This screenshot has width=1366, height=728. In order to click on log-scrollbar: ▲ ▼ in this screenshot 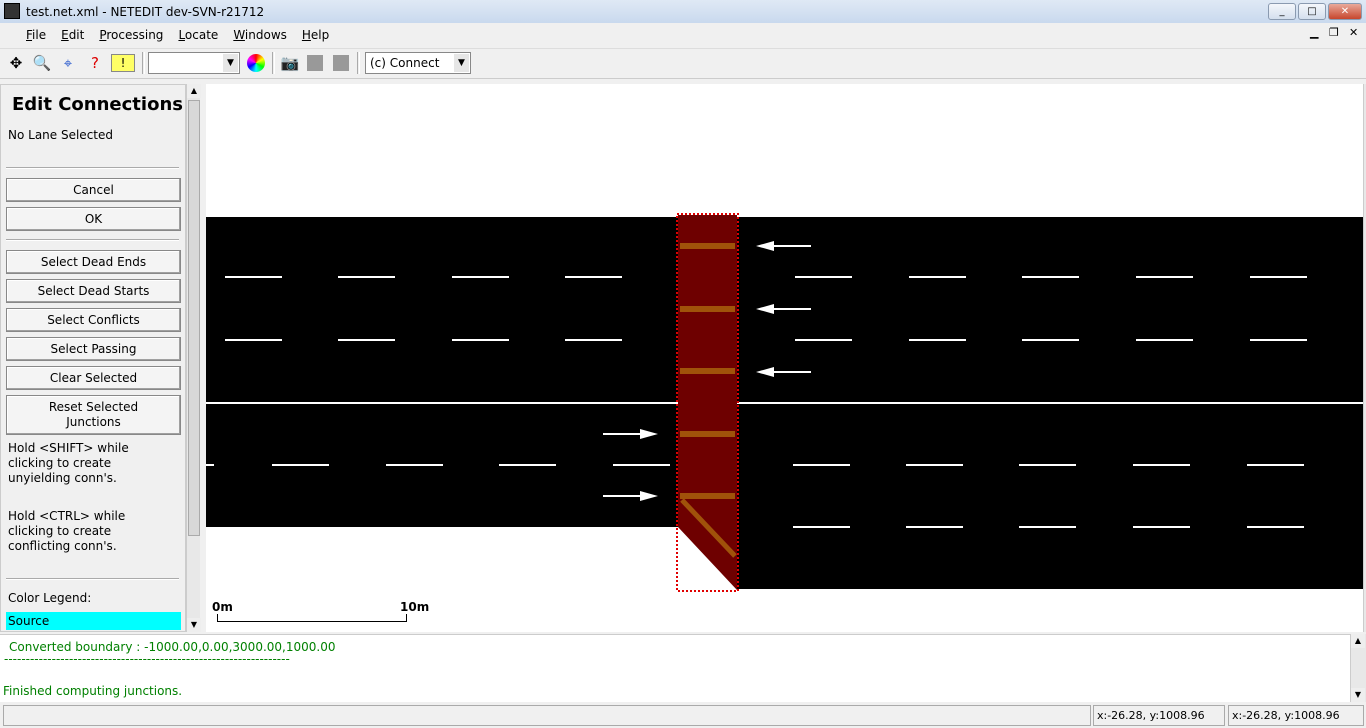, I will do `click(1358, 668)`.